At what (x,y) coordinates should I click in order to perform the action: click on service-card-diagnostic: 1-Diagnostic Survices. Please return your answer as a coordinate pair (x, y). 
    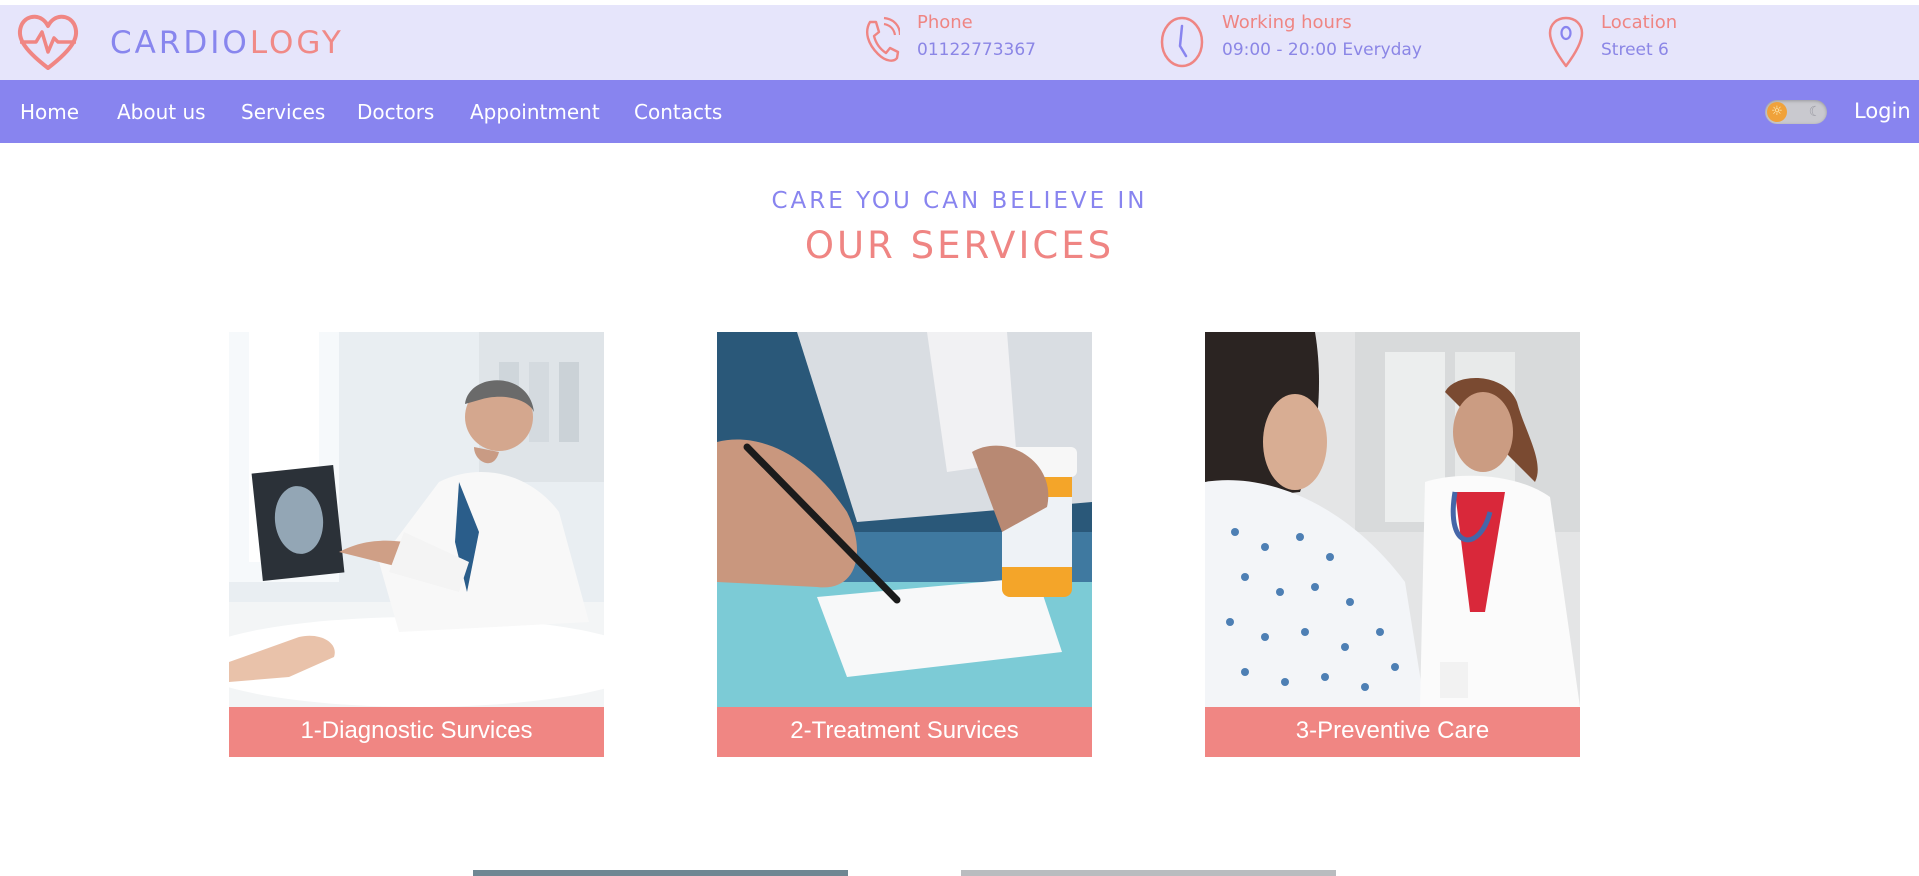
    Looking at the image, I should click on (416, 544).